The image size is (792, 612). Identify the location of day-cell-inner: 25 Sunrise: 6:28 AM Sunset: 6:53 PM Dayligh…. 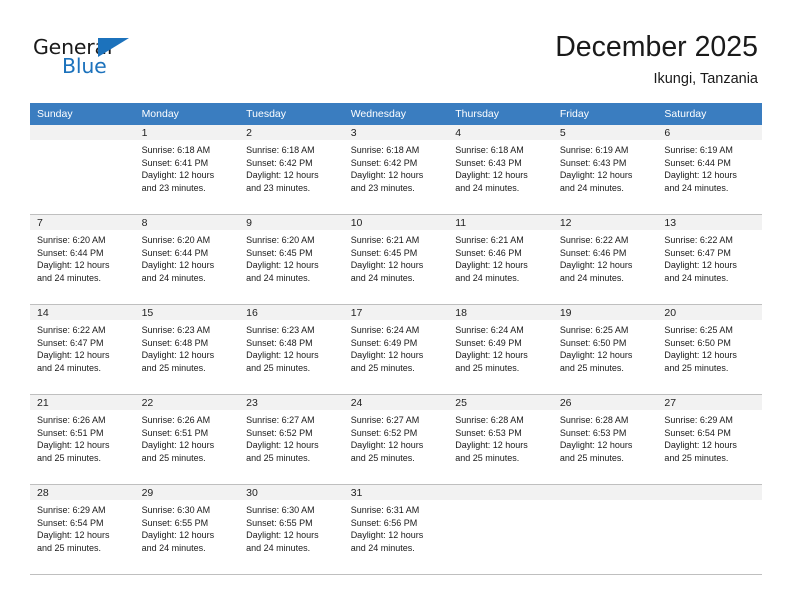
(500, 439).